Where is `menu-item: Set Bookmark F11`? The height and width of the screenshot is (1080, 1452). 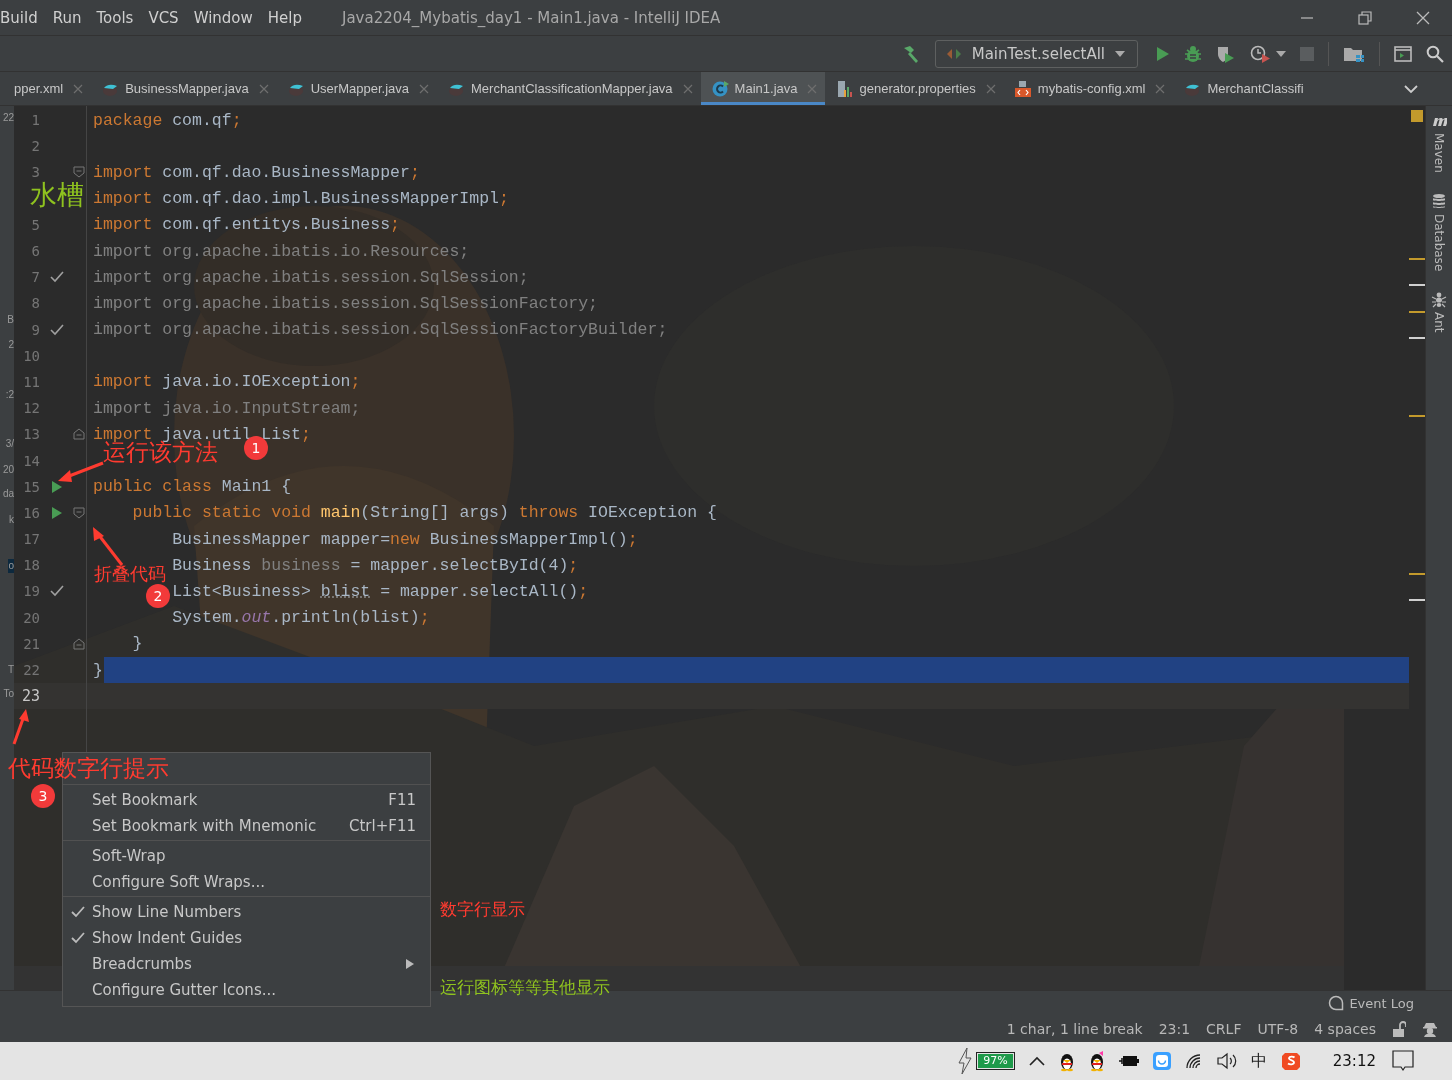 menu-item: Set Bookmark F11 is located at coordinates (246, 800).